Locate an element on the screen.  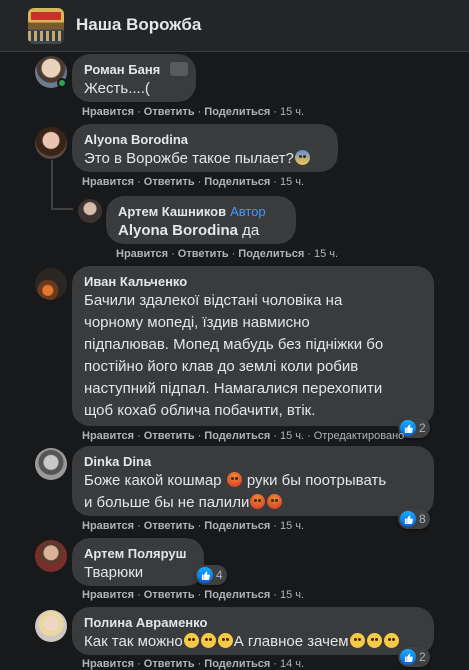
group-title: Наша Ворожба is located at coordinates (138, 25).